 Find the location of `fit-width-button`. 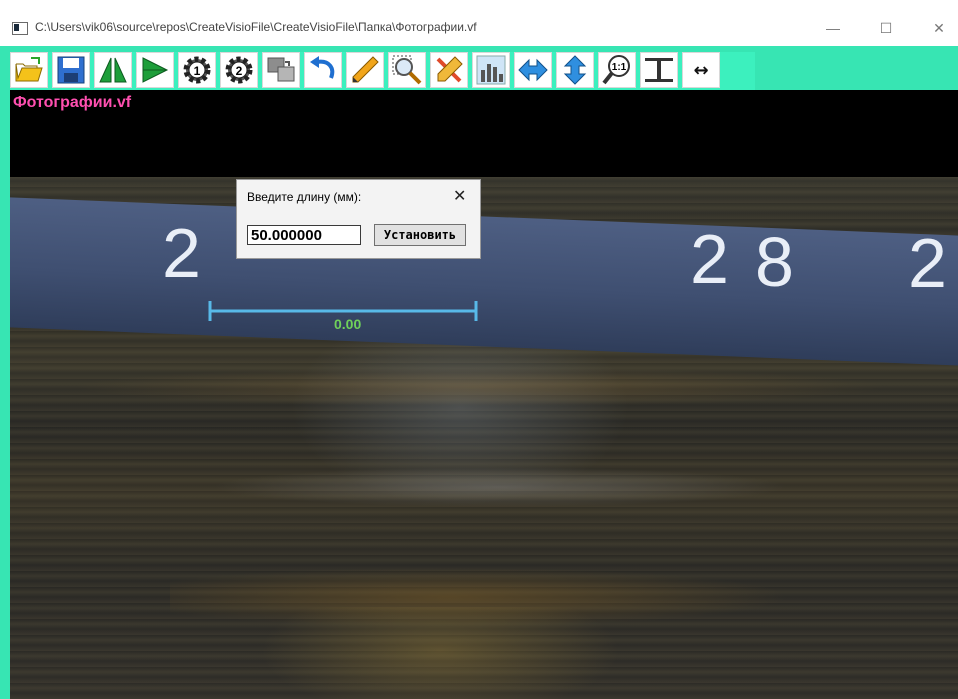

fit-width-button is located at coordinates (533, 70).